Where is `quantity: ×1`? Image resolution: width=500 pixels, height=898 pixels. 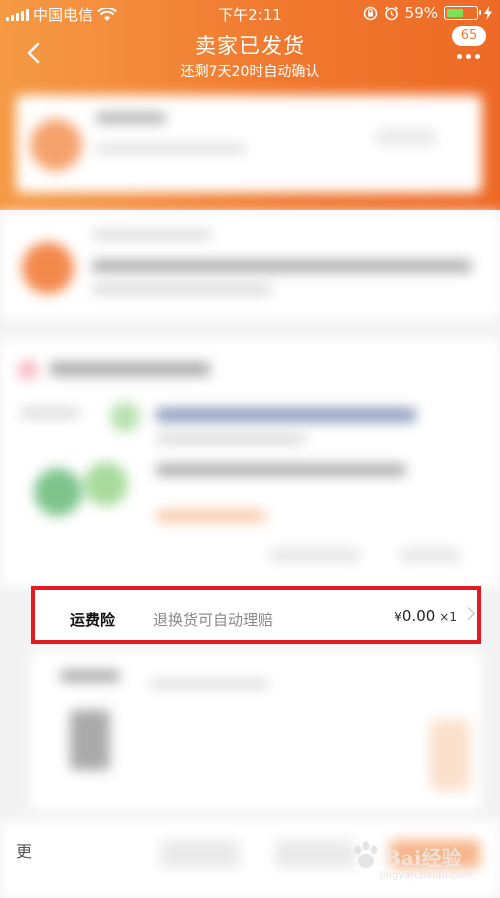 quantity: ×1 is located at coordinates (448, 617).